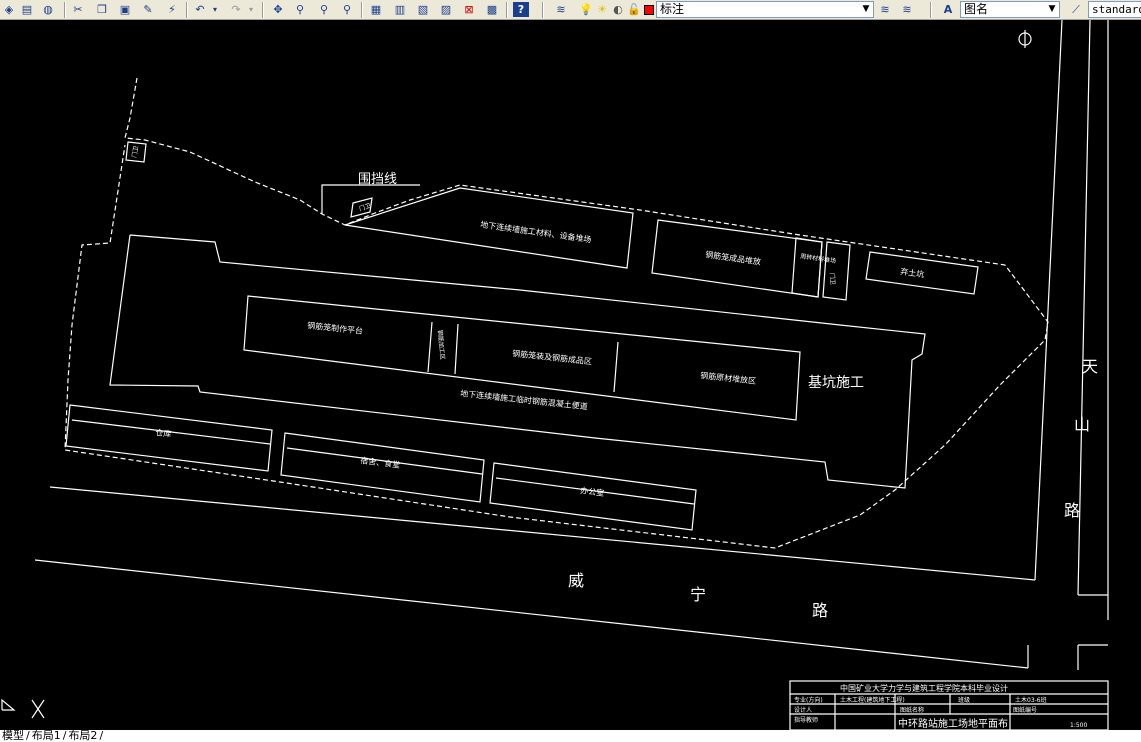 This screenshot has height=742, width=1141. What do you see at coordinates (570, 736) in the screenshot?
I see `layout-tab-bar: 模型 / 布局1/布局2/` at bounding box center [570, 736].